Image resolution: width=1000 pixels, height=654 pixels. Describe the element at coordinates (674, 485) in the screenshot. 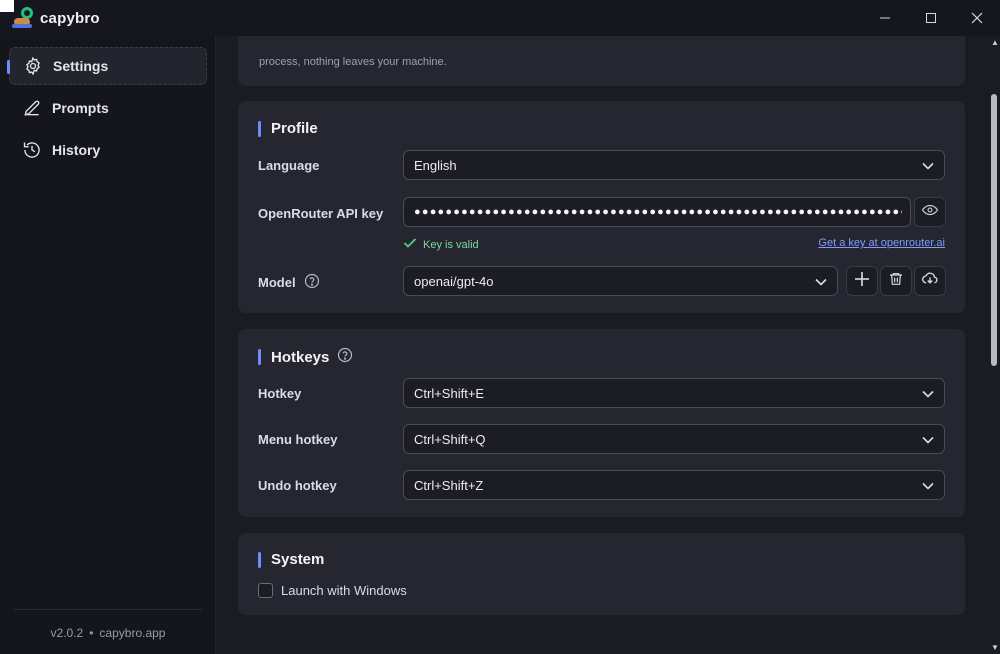

I see `undo-hotkey-select: Ctrl+Shift+Z` at that location.